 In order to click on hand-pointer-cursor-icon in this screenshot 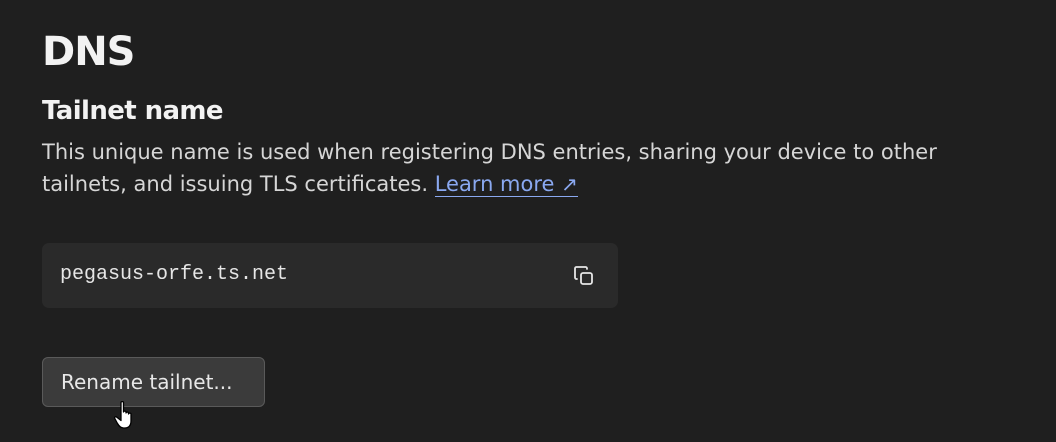, I will do `click(122, 414)`.